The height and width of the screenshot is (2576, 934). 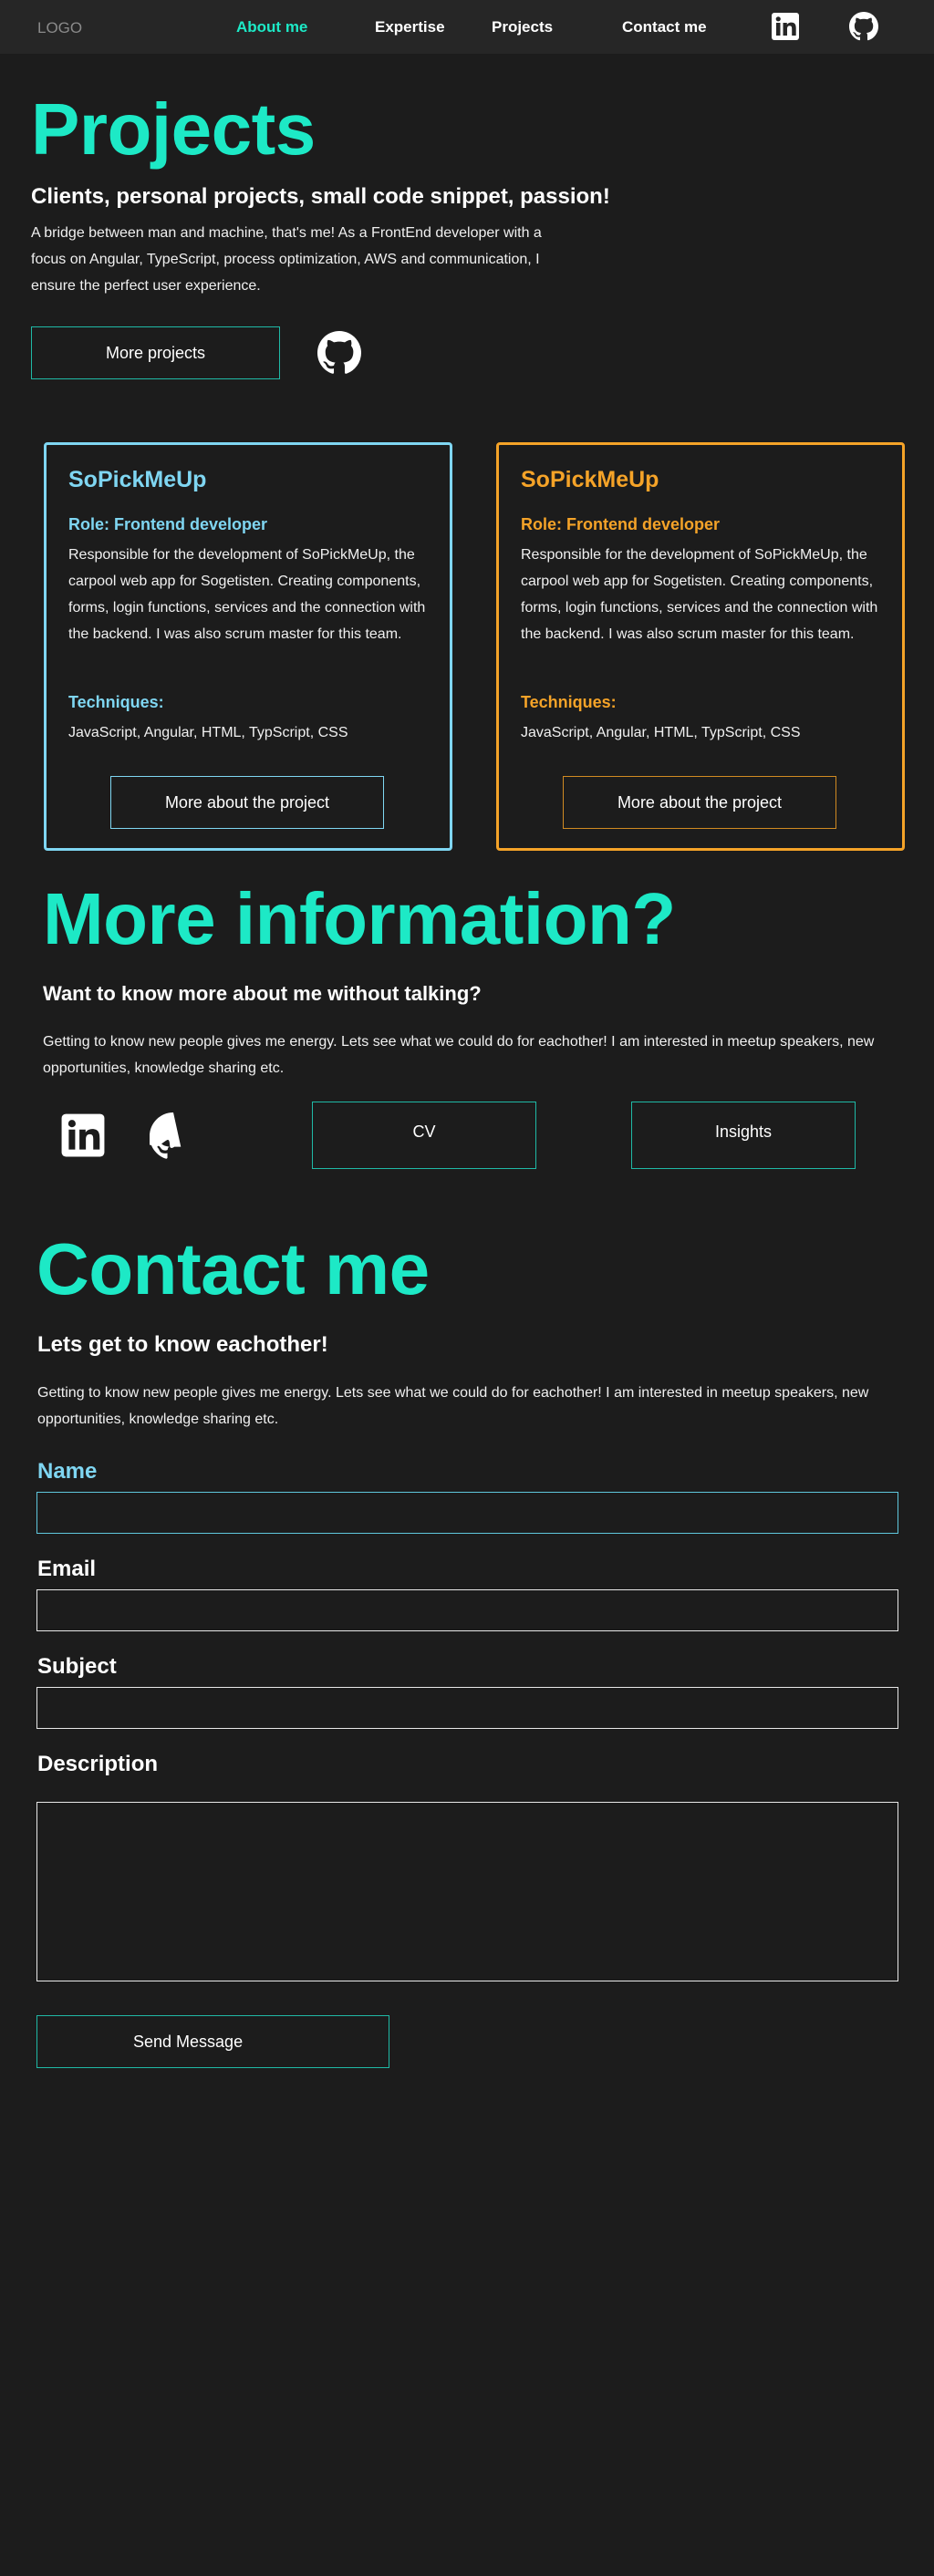 What do you see at coordinates (173, 129) in the screenshot?
I see `projects-title: Projects` at bounding box center [173, 129].